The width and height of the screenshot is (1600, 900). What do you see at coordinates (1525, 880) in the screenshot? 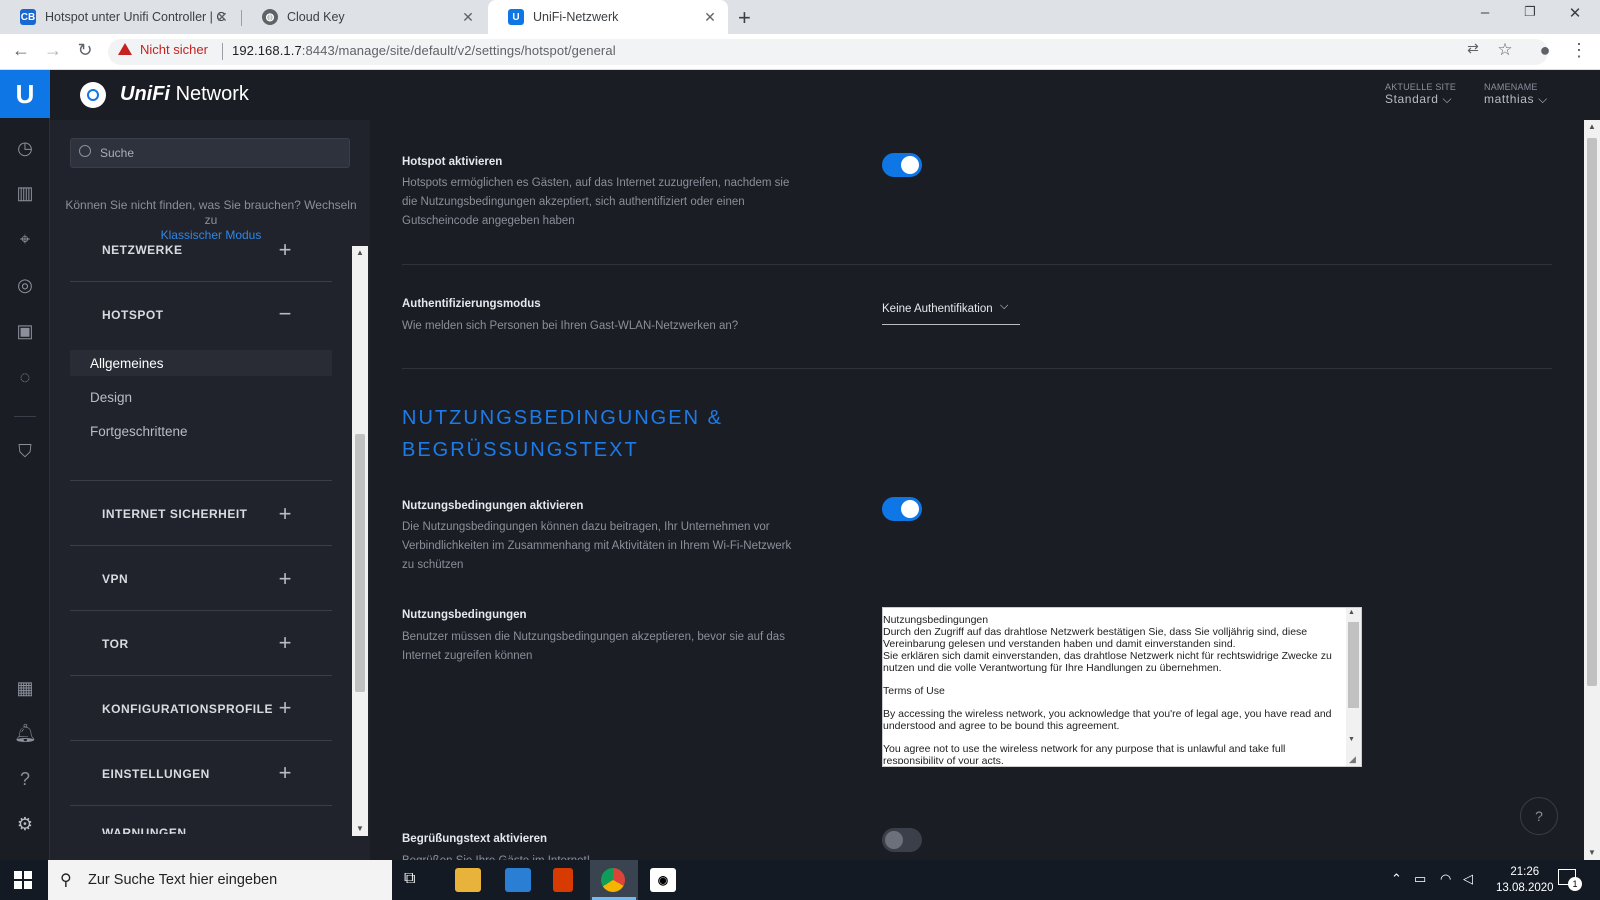
I see `taskbar-clock: 21:26 13.08.2020` at bounding box center [1525, 880].